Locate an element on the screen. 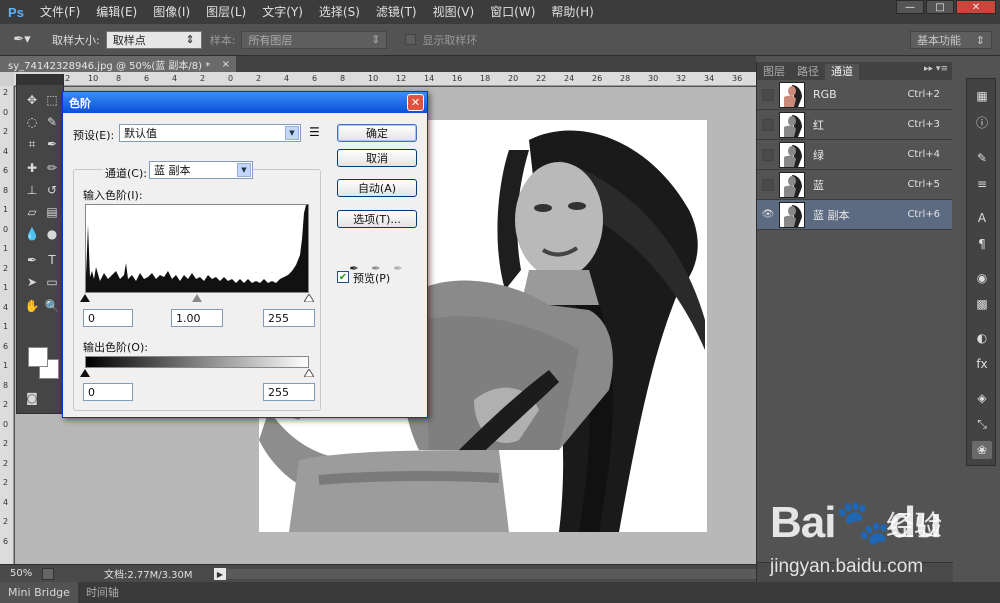  sample-size-select: 取样点 ⇕ is located at coordinates (153, 39).